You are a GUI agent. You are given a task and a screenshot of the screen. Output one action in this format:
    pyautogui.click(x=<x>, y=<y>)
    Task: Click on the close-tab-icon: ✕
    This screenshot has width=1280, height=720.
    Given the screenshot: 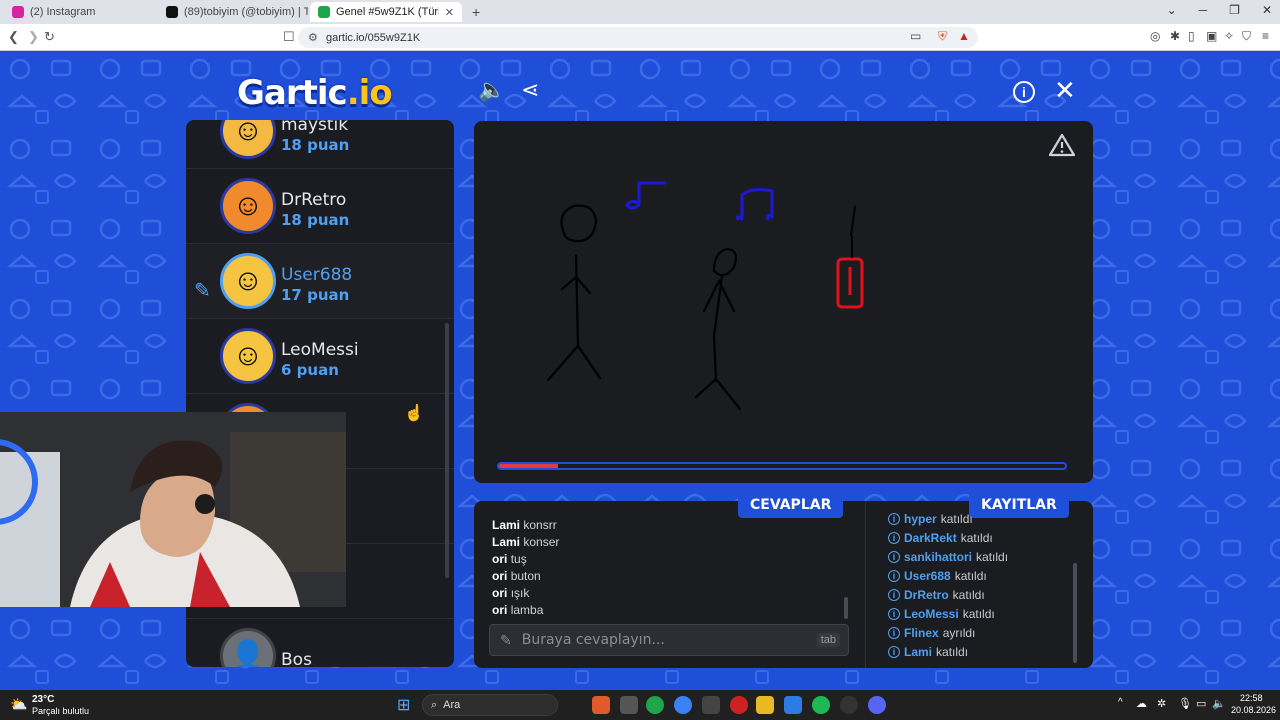 What is the action you would take?
    pyautogui.click(x=449, y=12)
    